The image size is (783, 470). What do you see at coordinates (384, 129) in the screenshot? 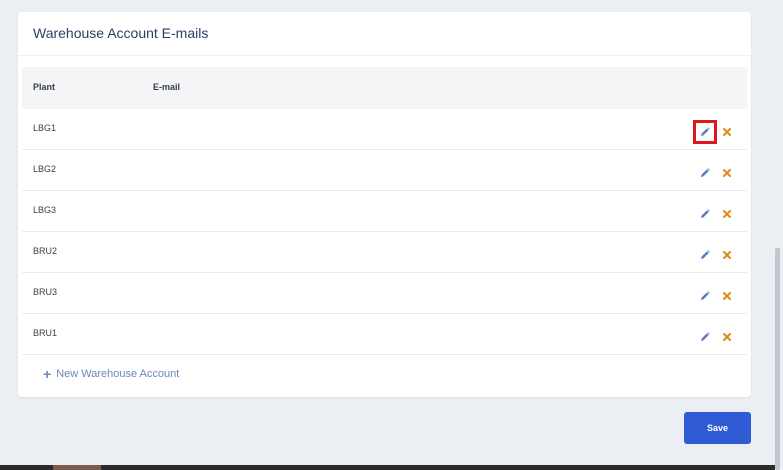
I see `table-row: LBG1` at bounding box center [384, 129].